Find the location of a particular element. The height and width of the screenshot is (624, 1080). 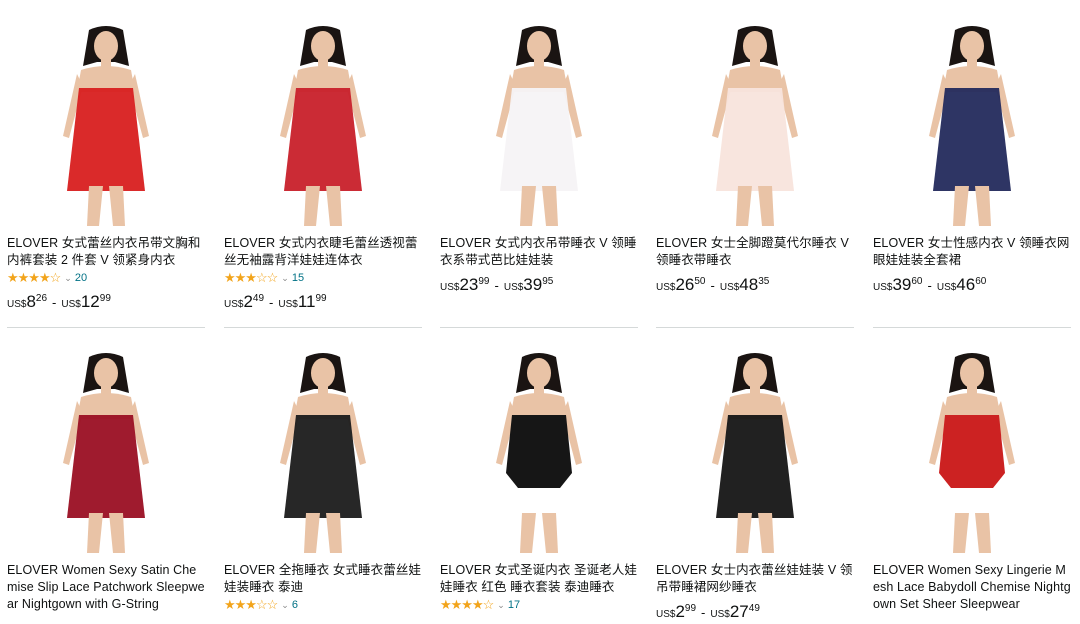

price-whole: 23 is located at coordinates (469, 284).